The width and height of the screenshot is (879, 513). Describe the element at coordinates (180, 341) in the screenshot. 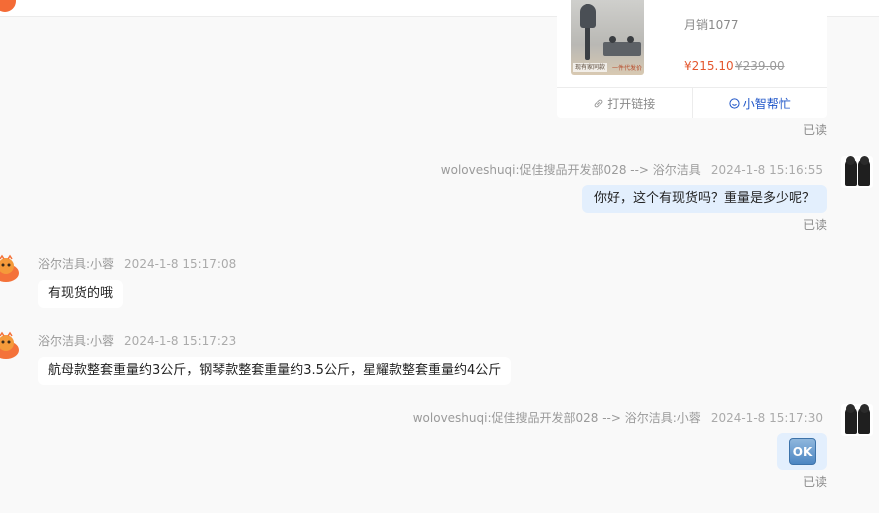

I see `message-time: 2024-1-8 15:17:23` at that location.